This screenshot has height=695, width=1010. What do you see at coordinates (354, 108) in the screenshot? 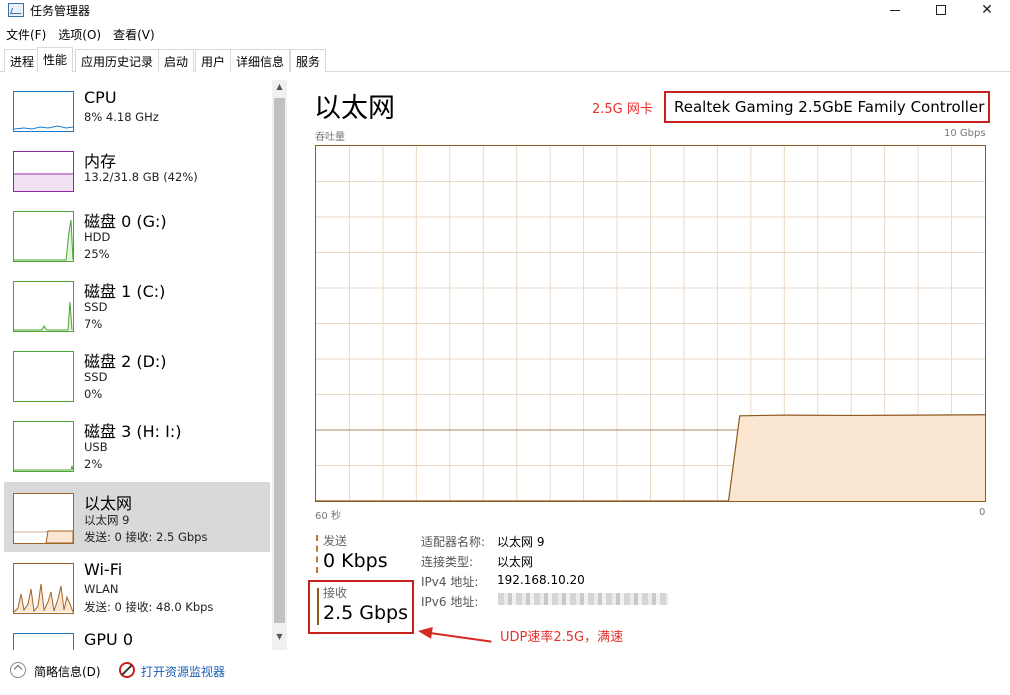
I see `page-title: 以太网` at bounding box center [354, 108].